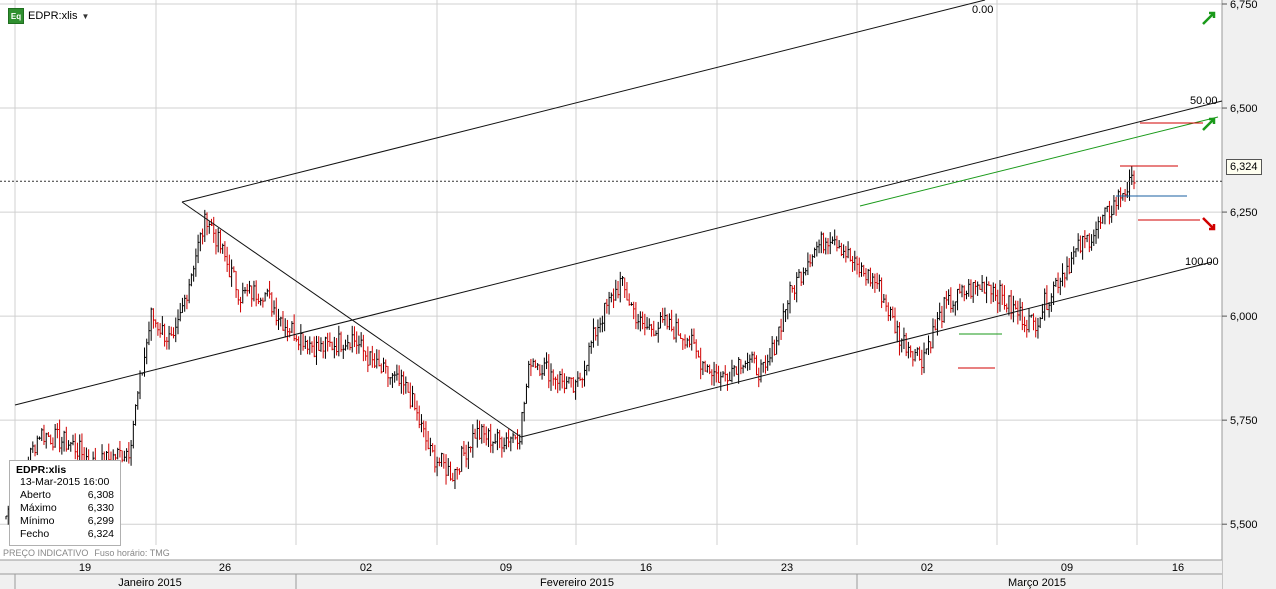 The width and height of the screenshot is (1276, 589). I want to click on trend-up-icon, so click(1209, 18).